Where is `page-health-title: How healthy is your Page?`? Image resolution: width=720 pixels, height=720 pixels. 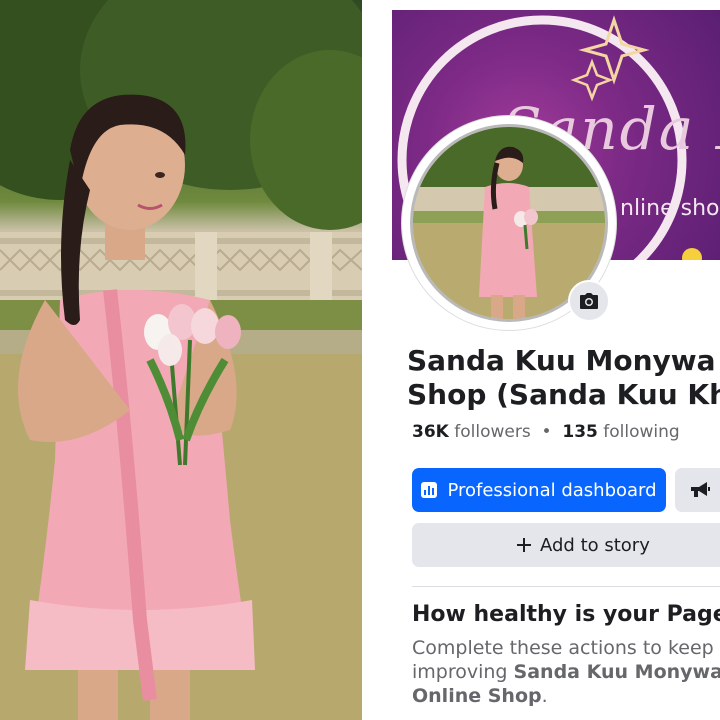
page-health-title: How healthy is your Page? is located at coordinates (566, 614).